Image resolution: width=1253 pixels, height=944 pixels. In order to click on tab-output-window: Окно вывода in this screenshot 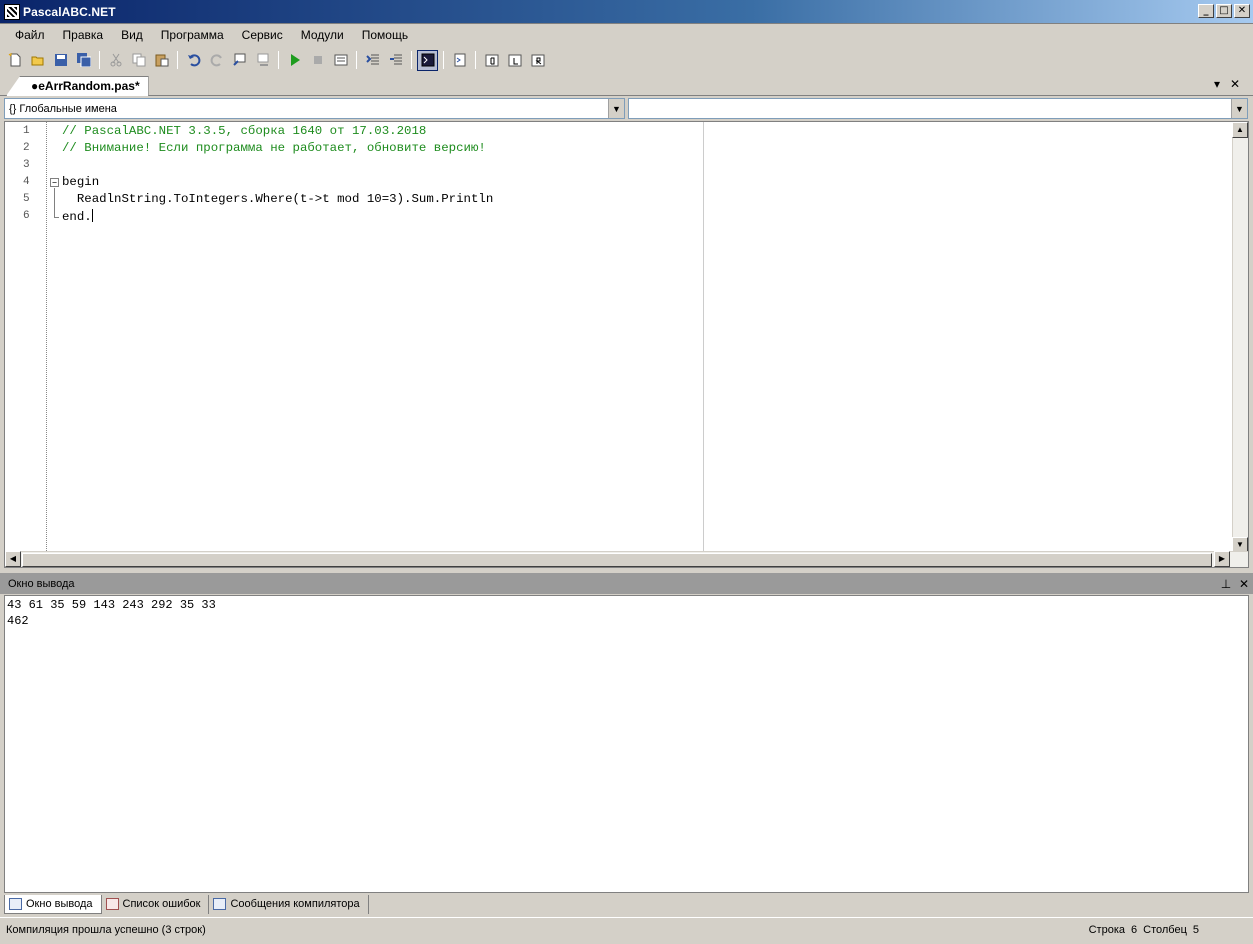, I will do `click(53, 904)`.